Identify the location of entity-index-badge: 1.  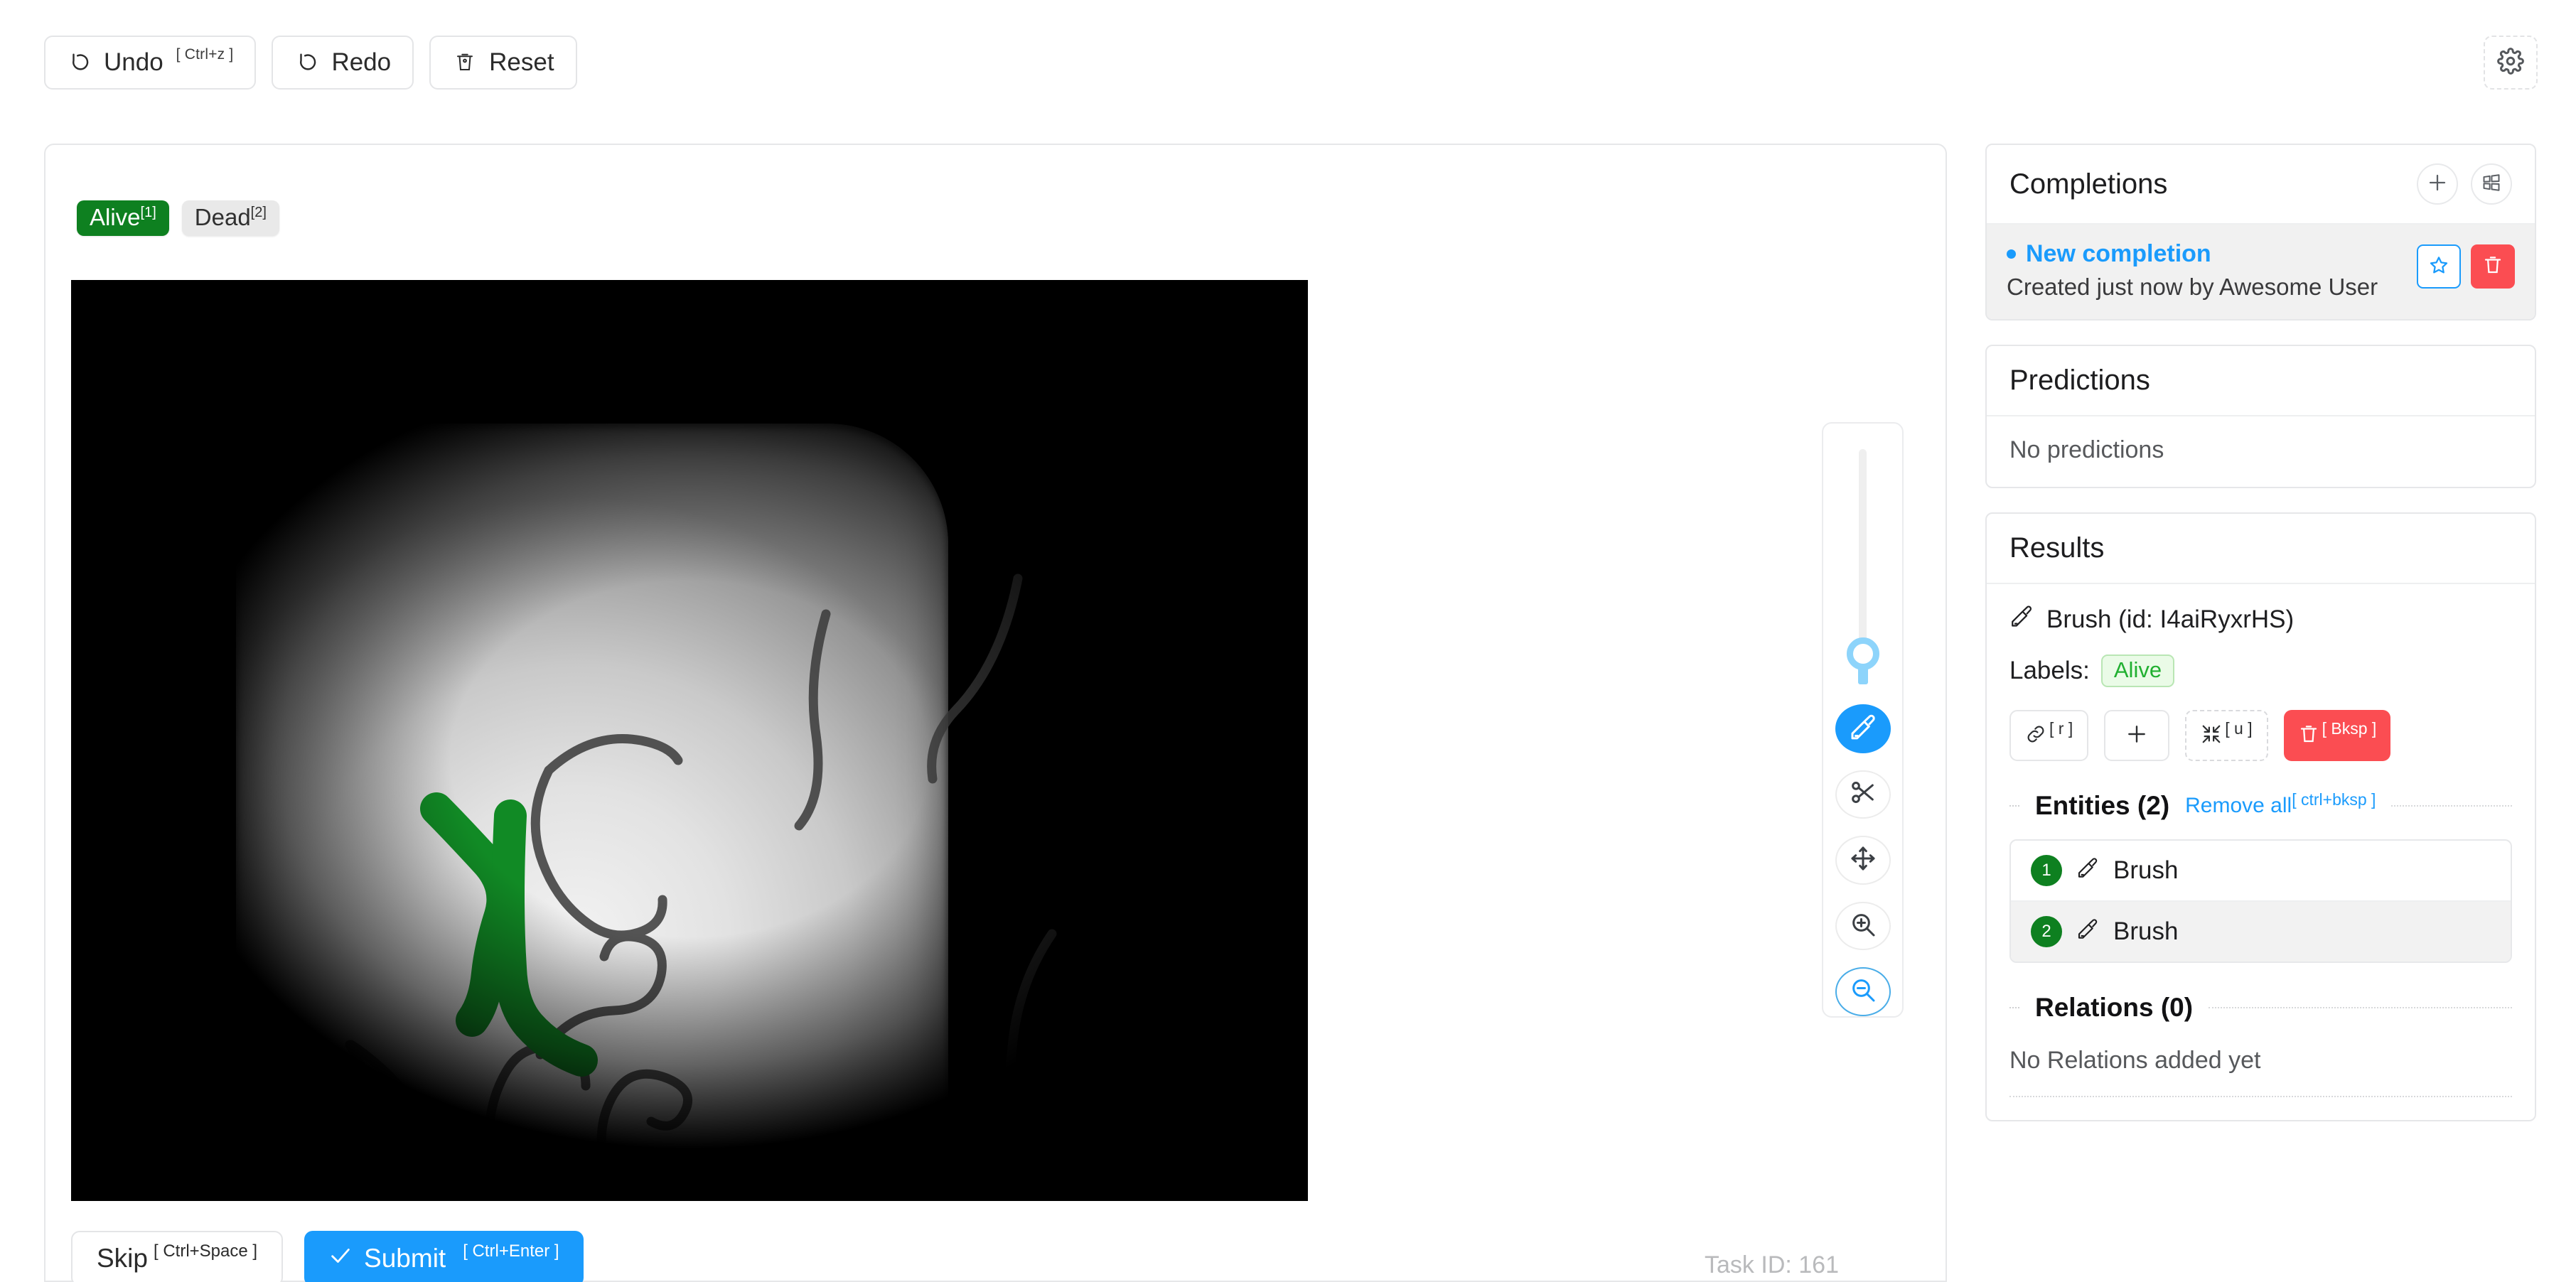
(2046, 871).